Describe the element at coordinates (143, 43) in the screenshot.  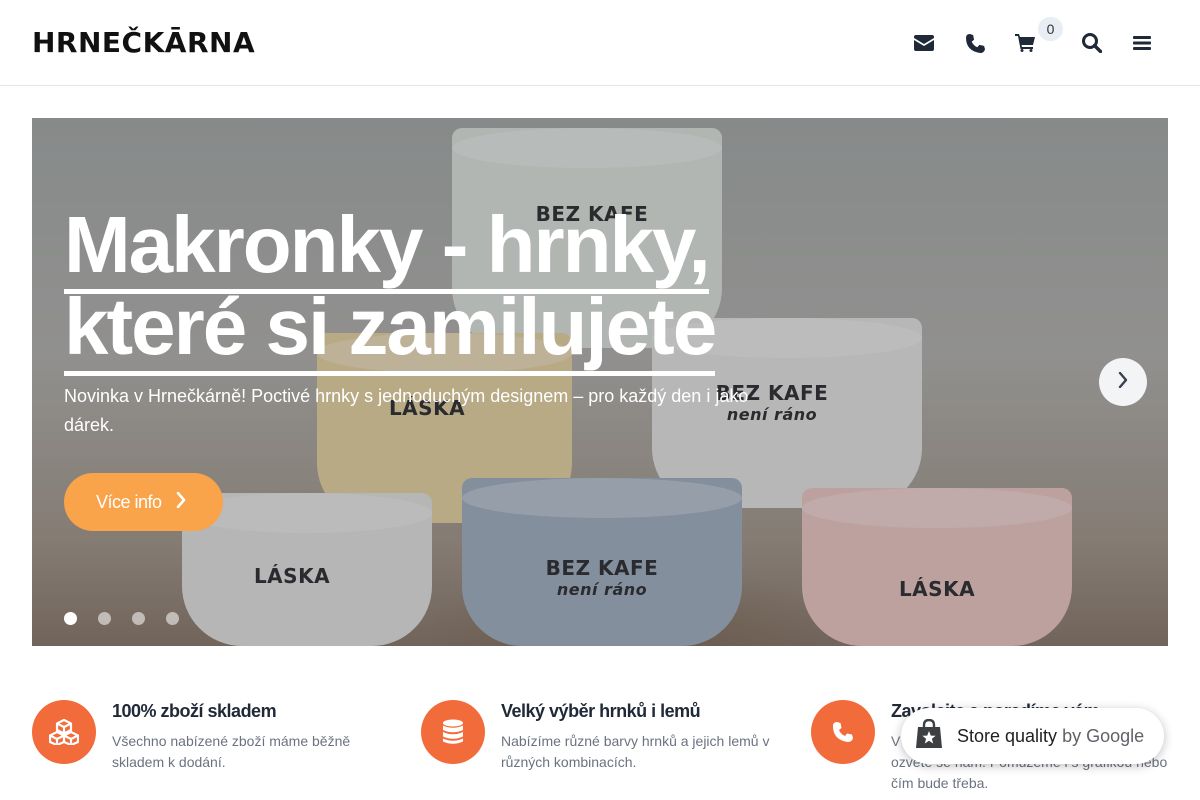
I see `logo: HRNEČKĀRNA` at that location.